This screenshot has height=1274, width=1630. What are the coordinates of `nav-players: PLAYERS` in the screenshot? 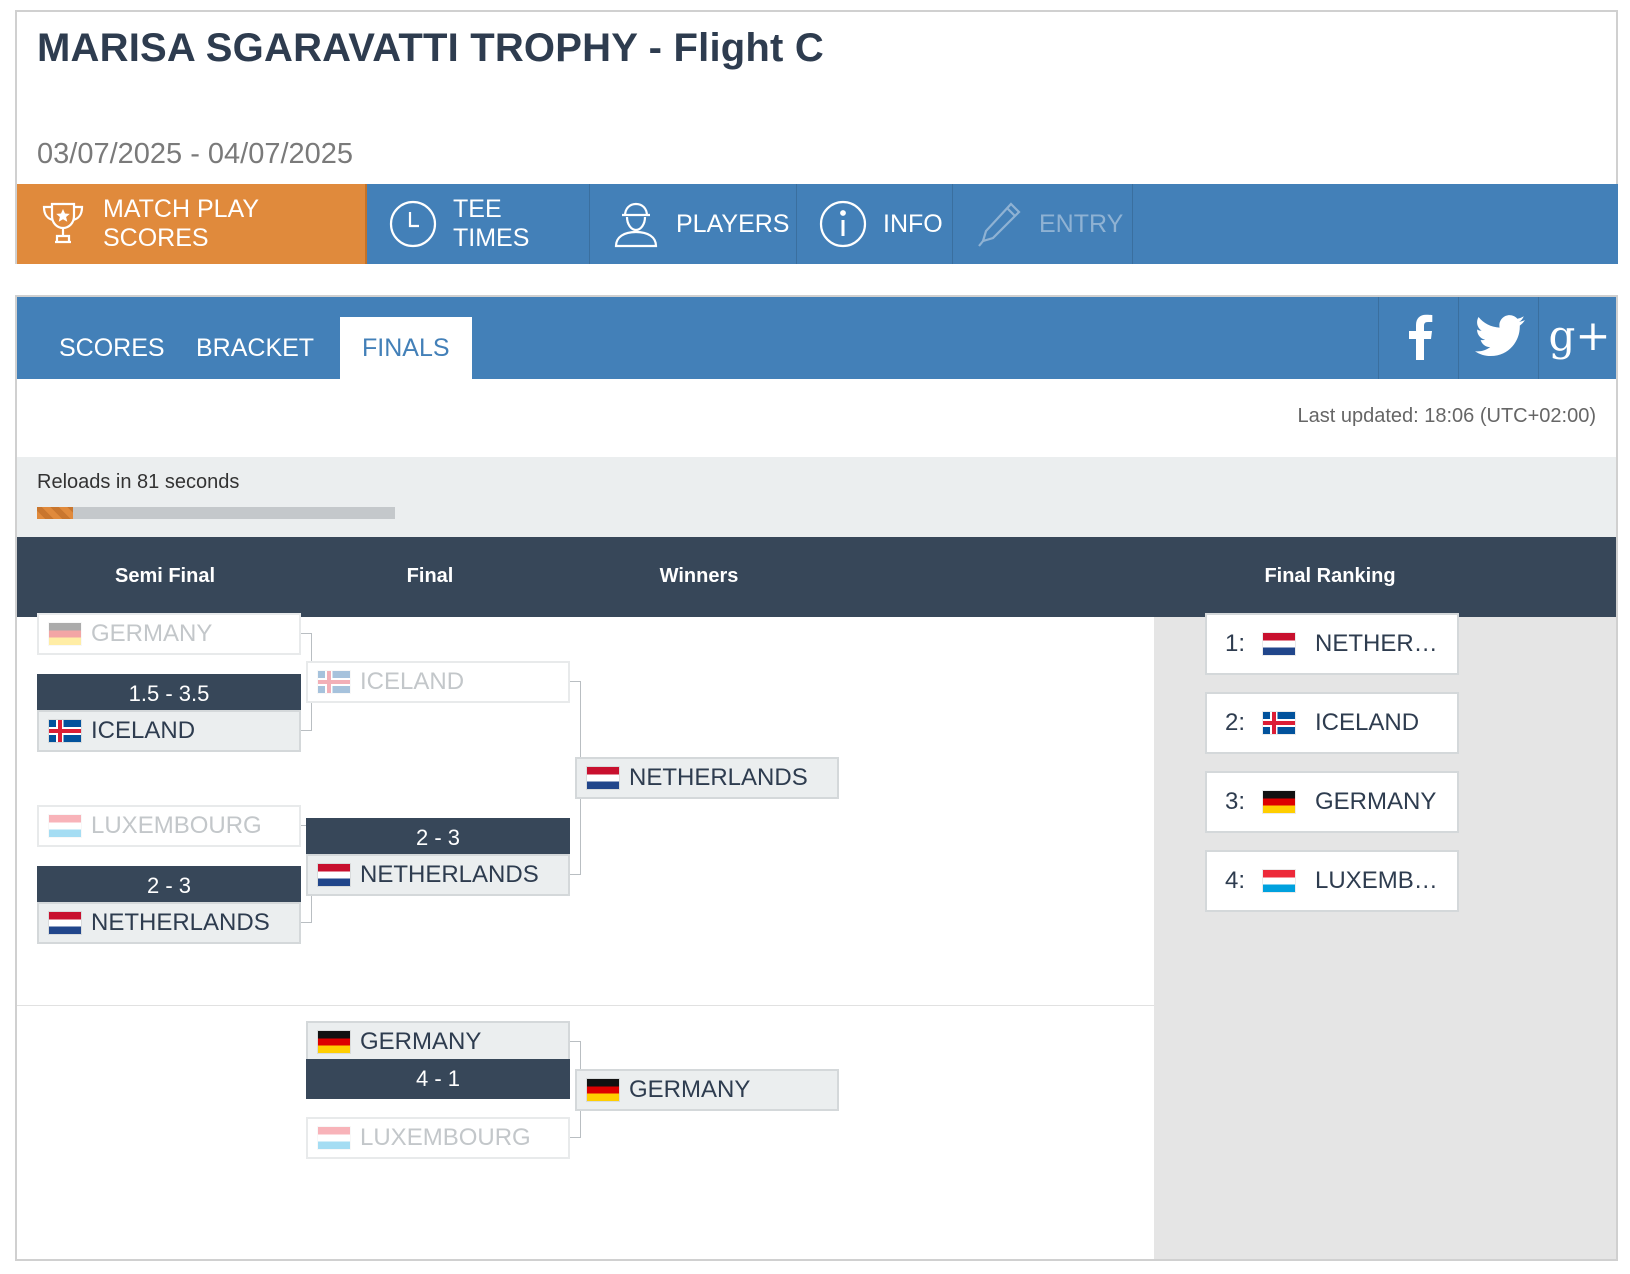 It's located at (693, 224).